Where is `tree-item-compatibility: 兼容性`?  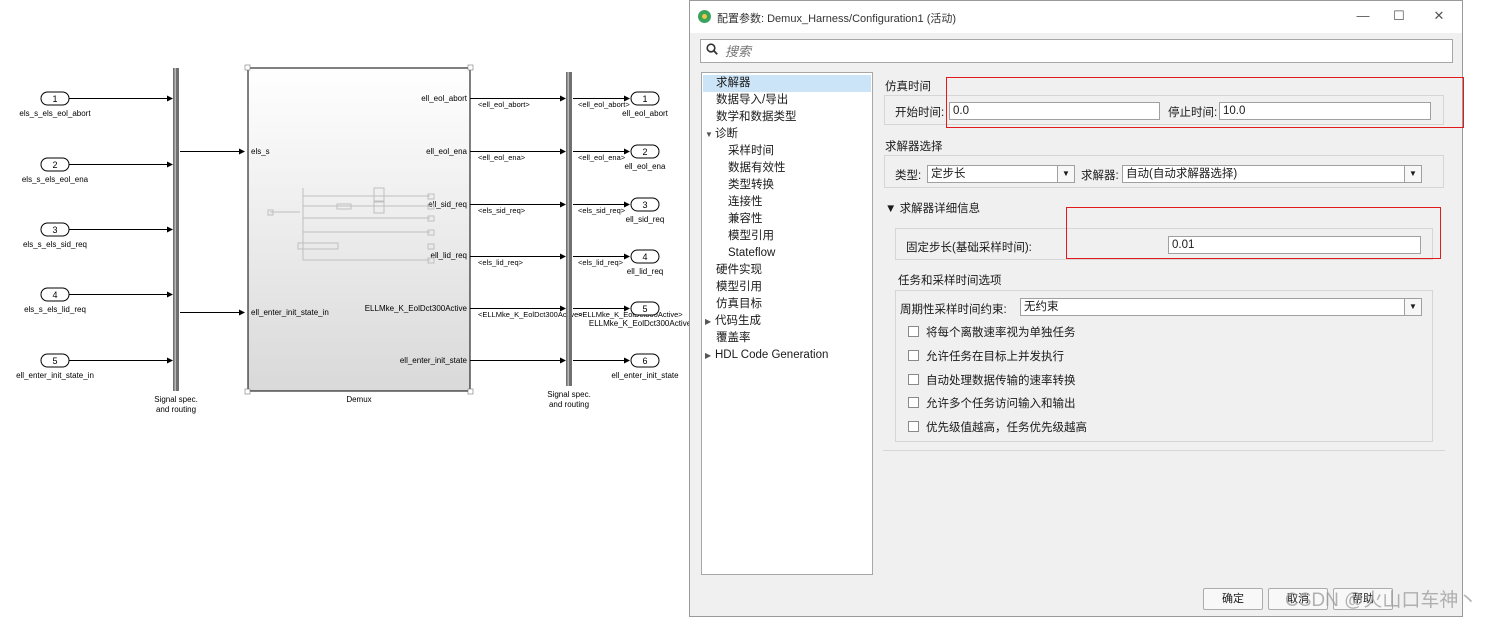
tree-item-compatibility: 兼容性 is located at coordinates (733, 219).